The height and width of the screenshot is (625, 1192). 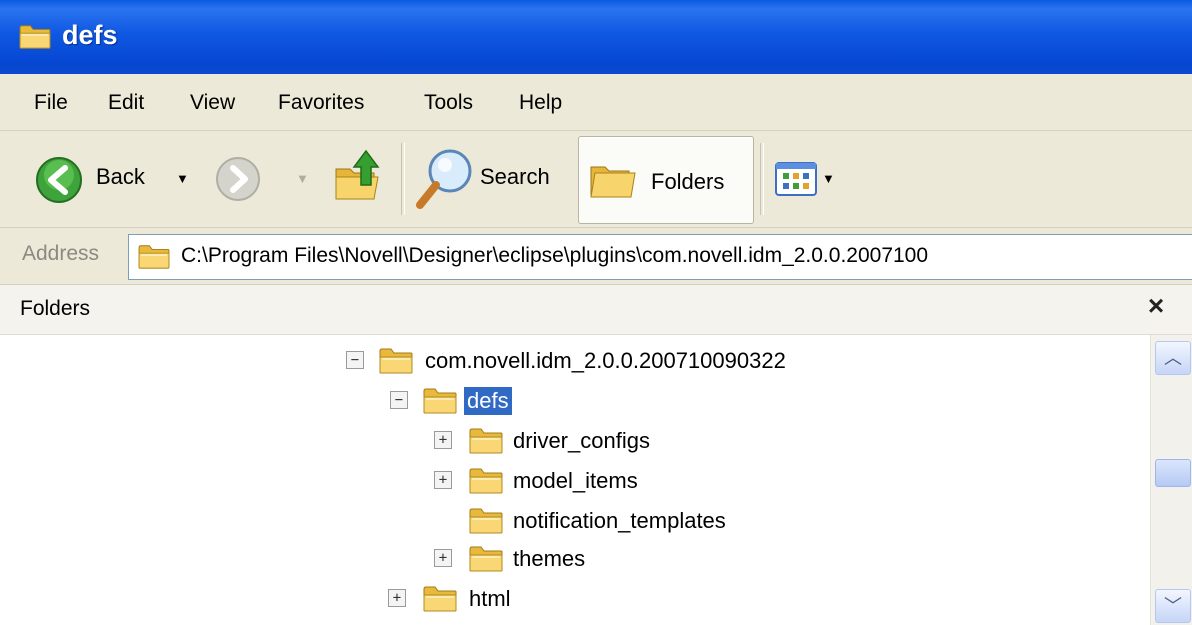 I want to click on forward-arrow-icon, so click(x=238, y=179).